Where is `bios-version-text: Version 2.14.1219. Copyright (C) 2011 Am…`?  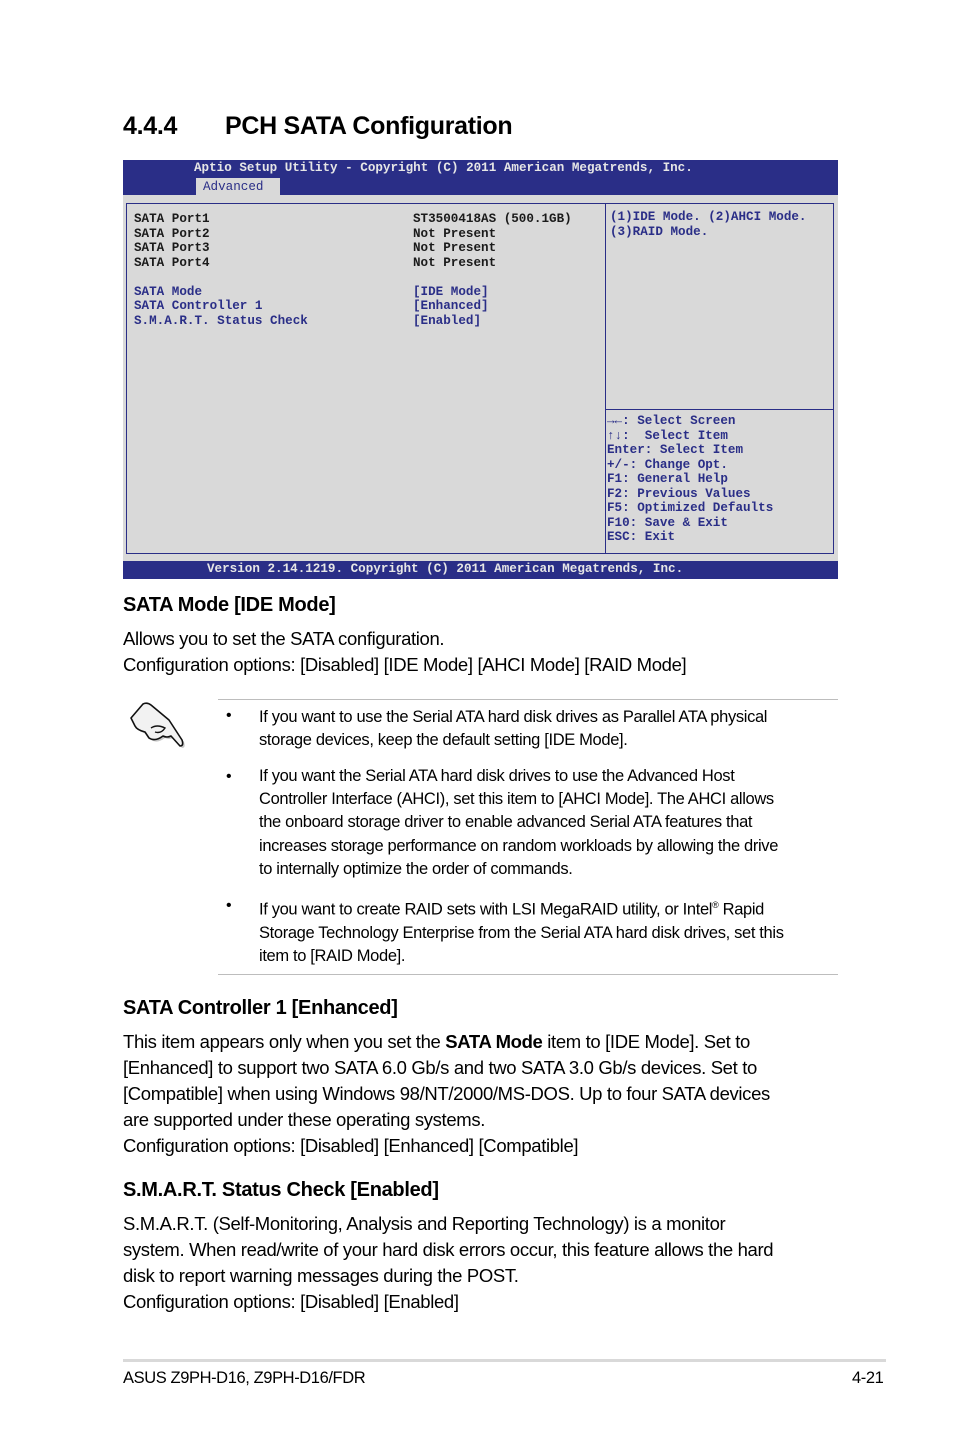 bios-version-text: Version 2.14.1219. Copyright (C) 2011 Am… is located at coordinates (445, 569).